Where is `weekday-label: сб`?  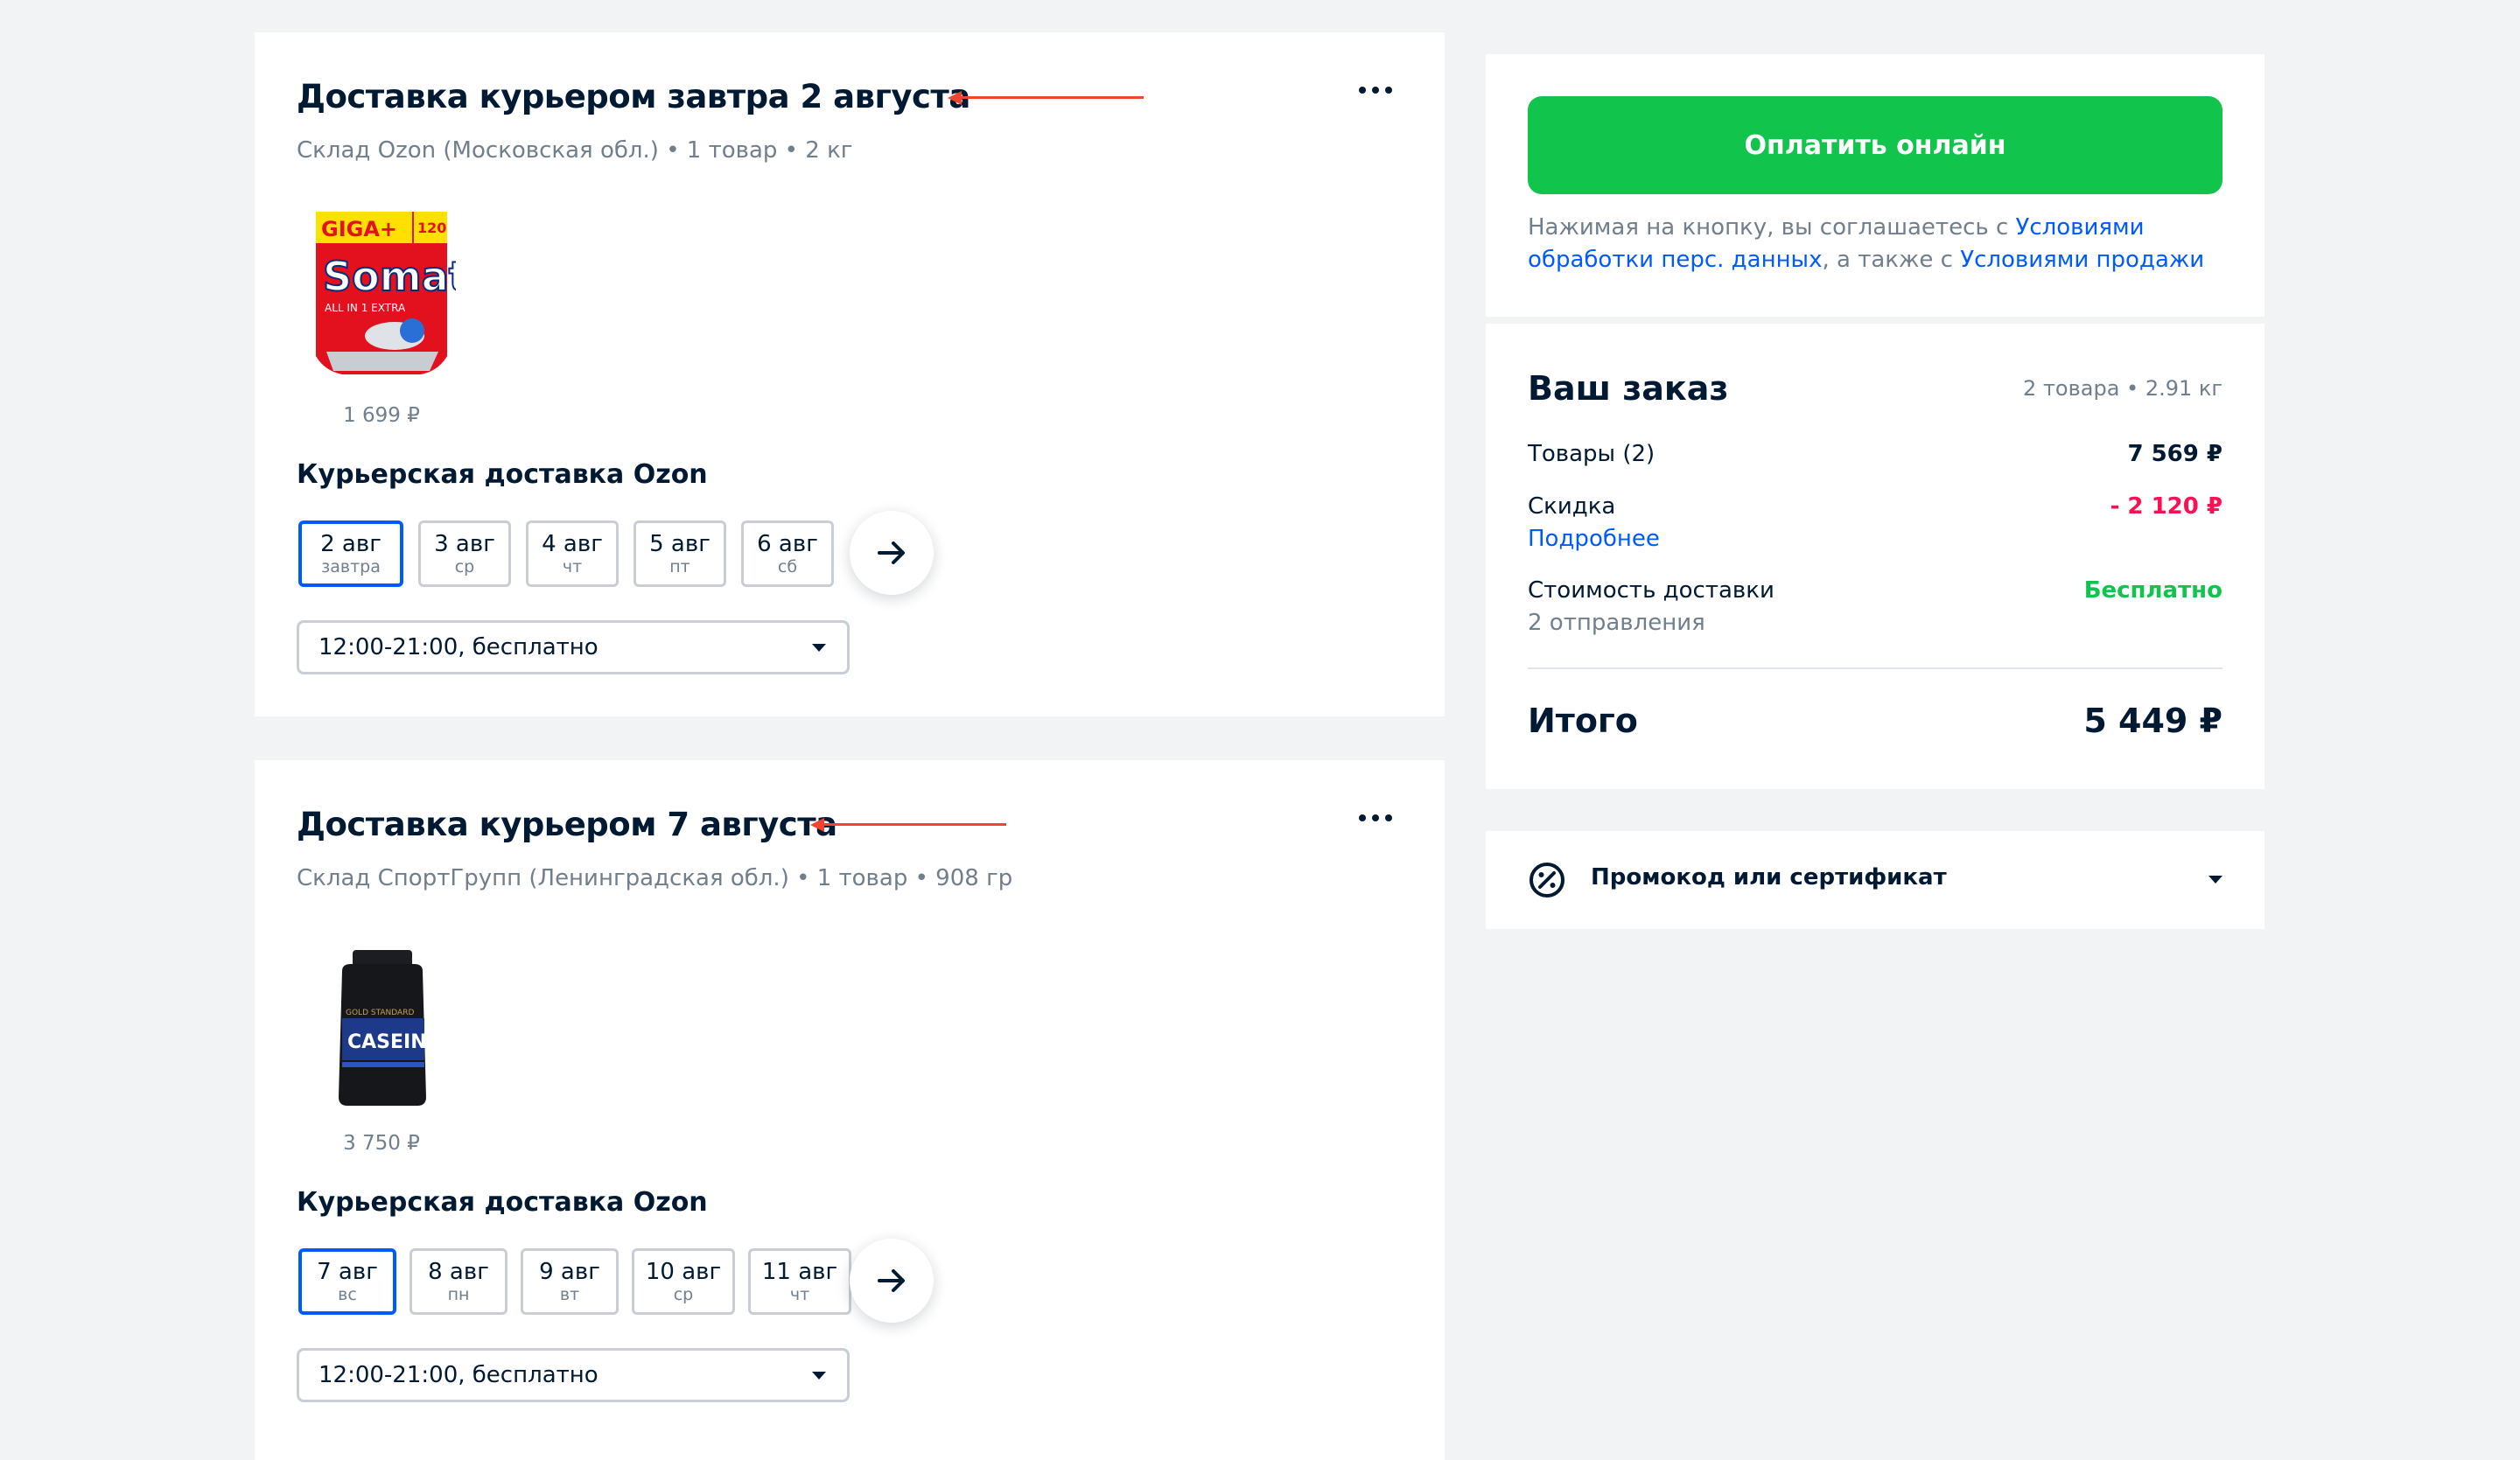 weekday-label: сб is located at coordinates (787, 567).